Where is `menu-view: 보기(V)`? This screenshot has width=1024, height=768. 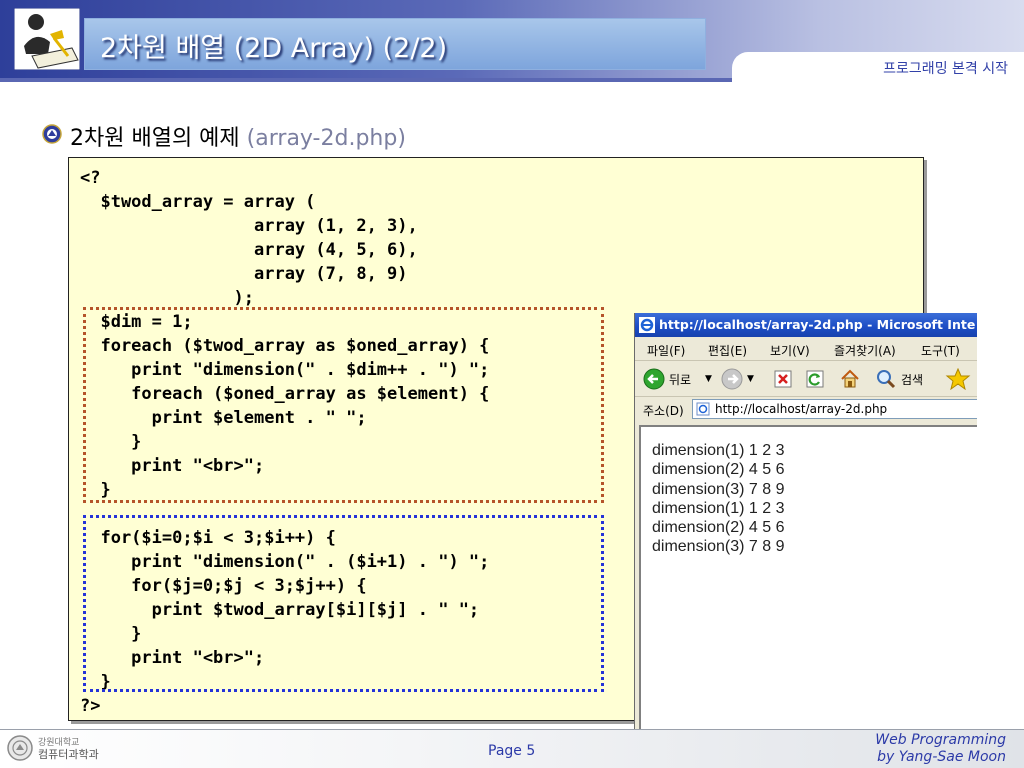
menu-view: 보기(V) is located at coordinates (790, 350).